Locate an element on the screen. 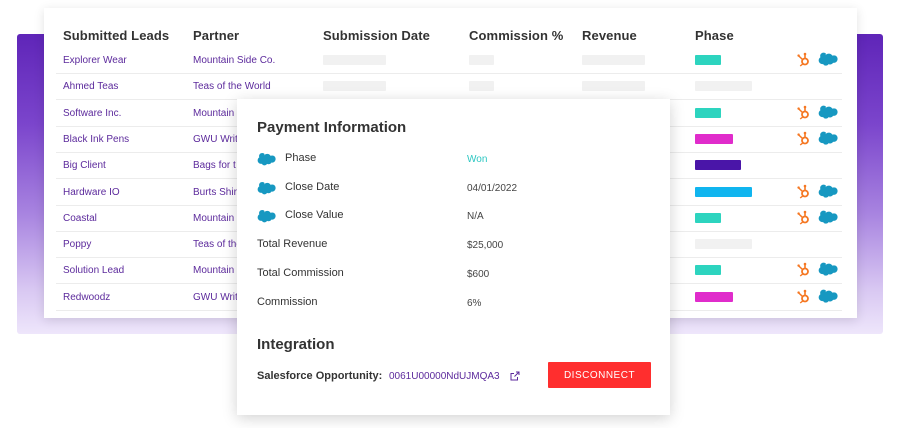 Image resolution: width=900 pixels, height=428 pixels. external-link-icon is located at coordinates (515, 376).